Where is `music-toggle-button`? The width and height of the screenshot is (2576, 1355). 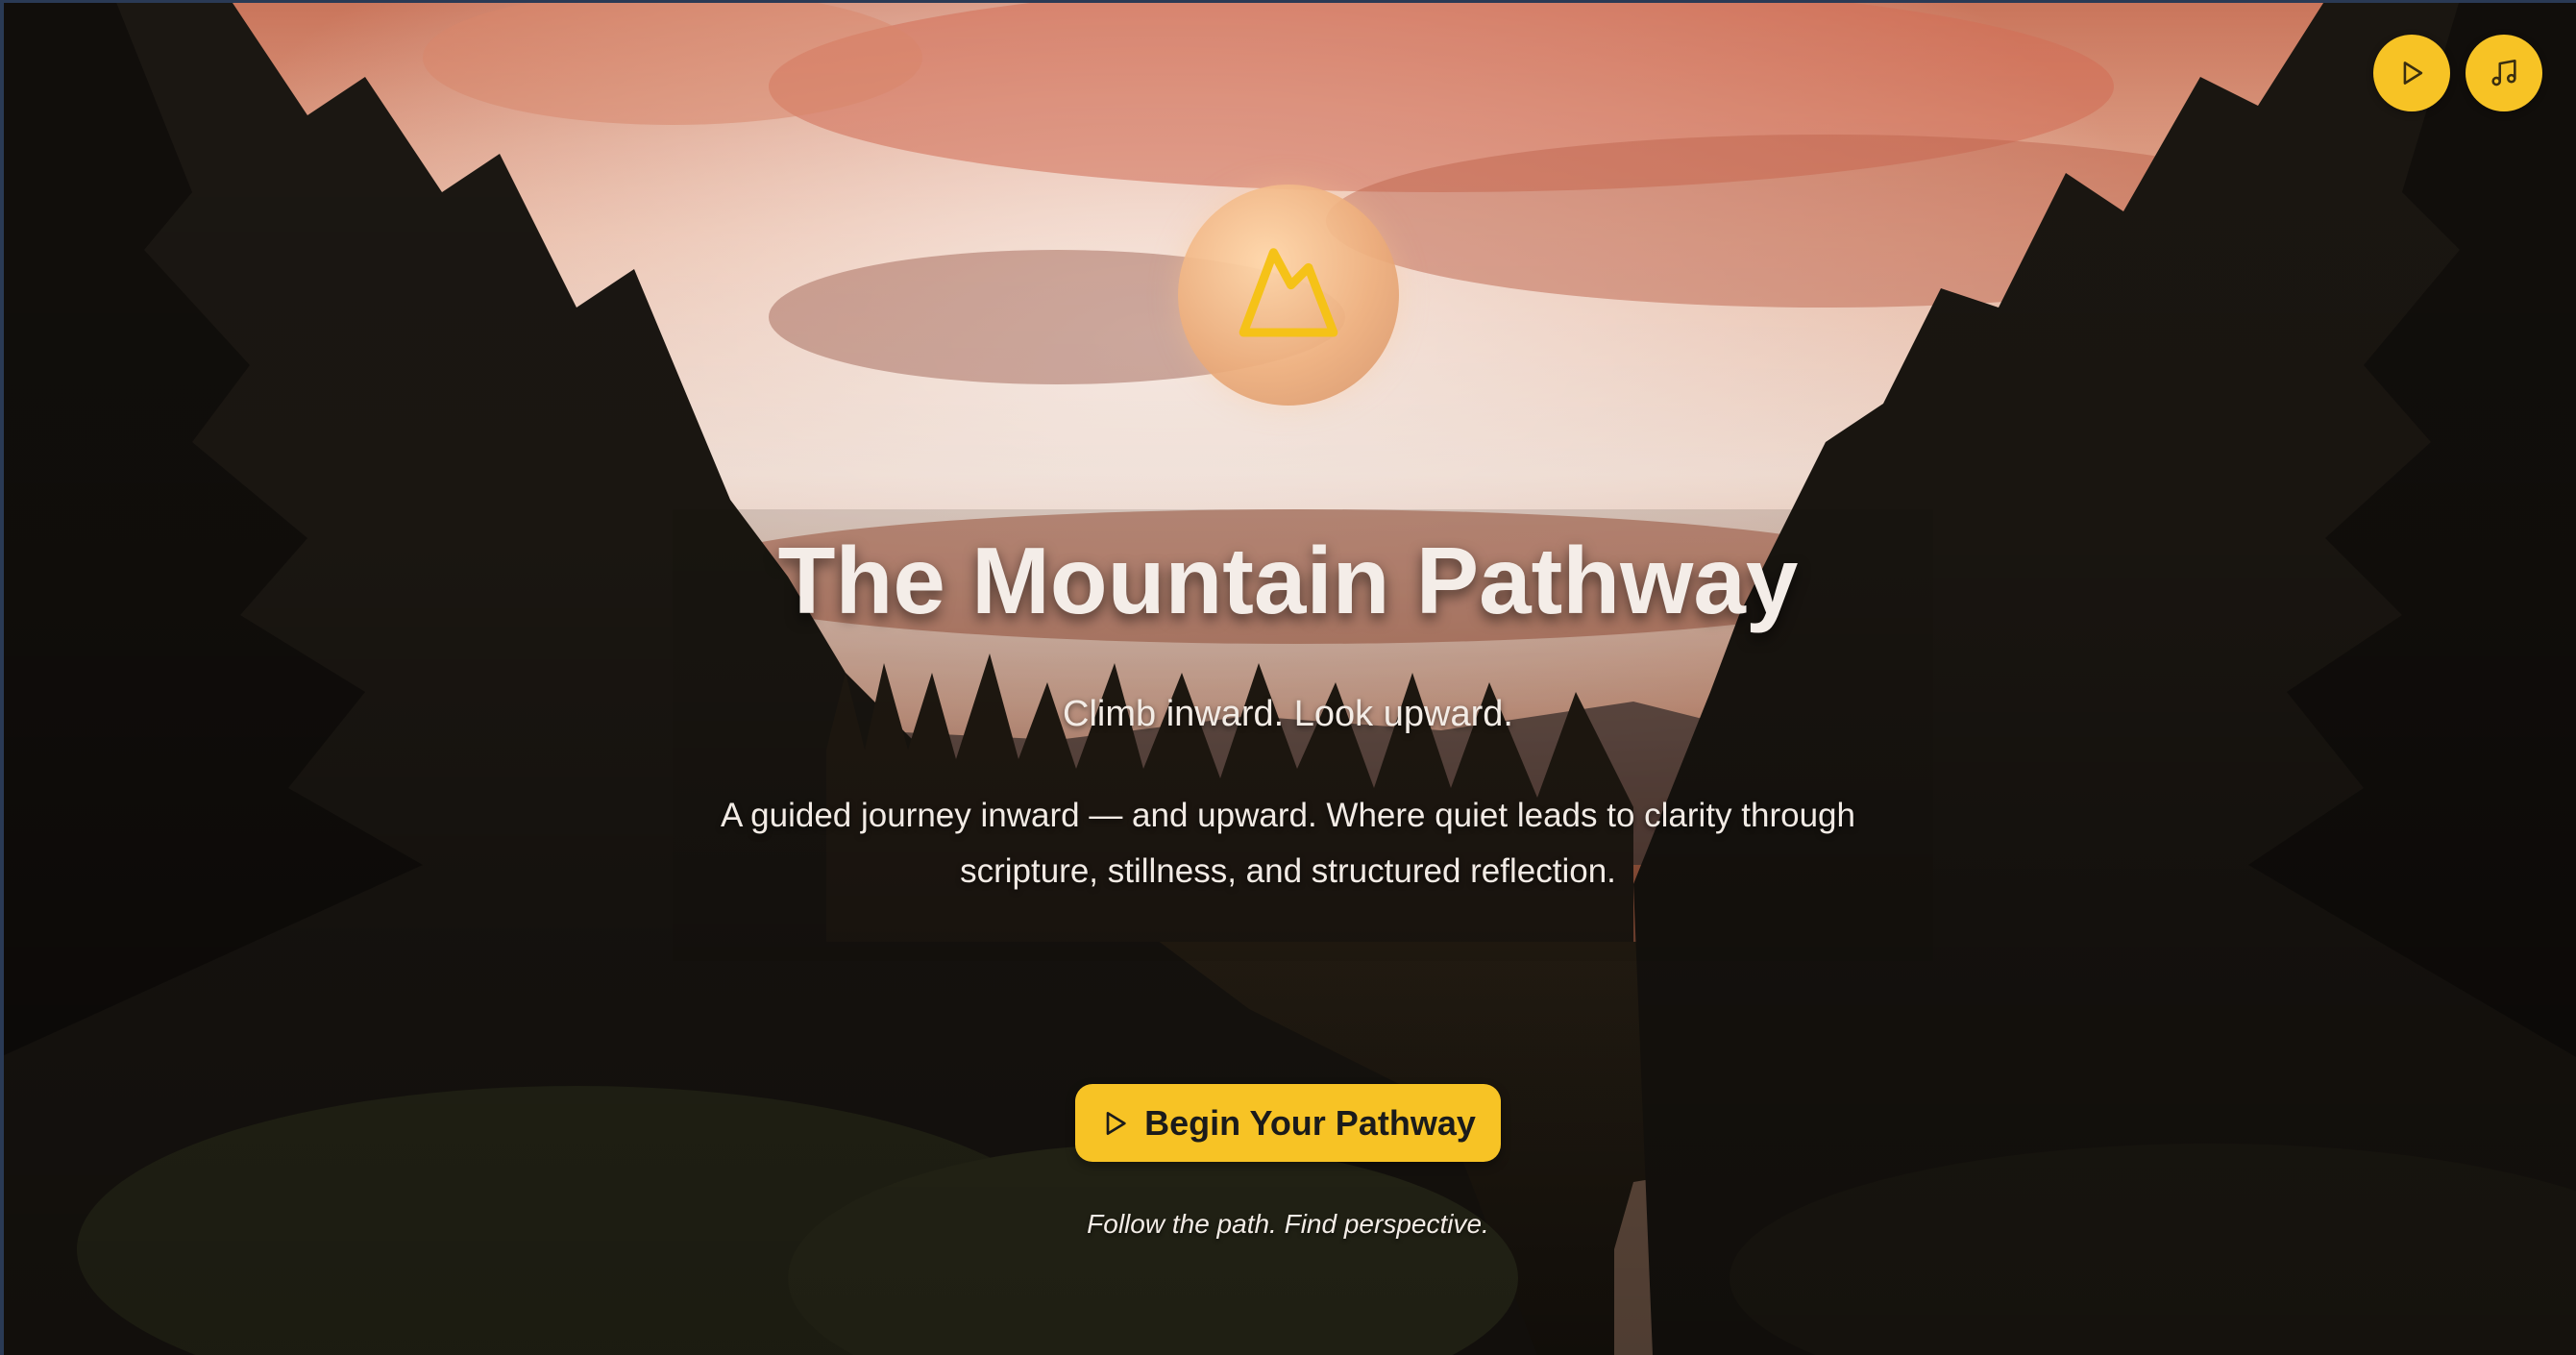 music-toggle-button is located at coordinates (2504, 73).